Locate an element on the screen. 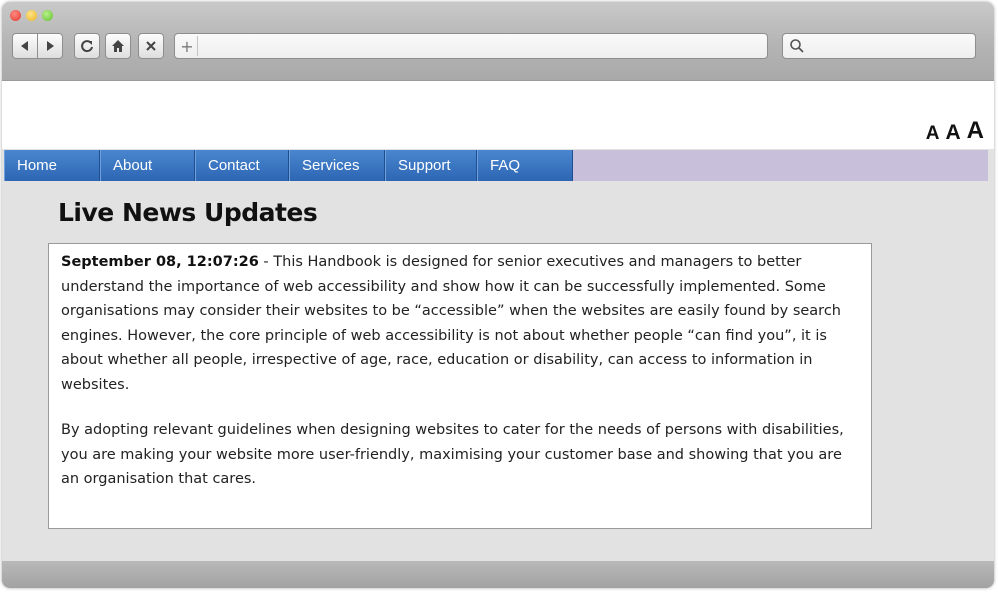  nav-item-contact: Contact is located at coordinates (242, 165).